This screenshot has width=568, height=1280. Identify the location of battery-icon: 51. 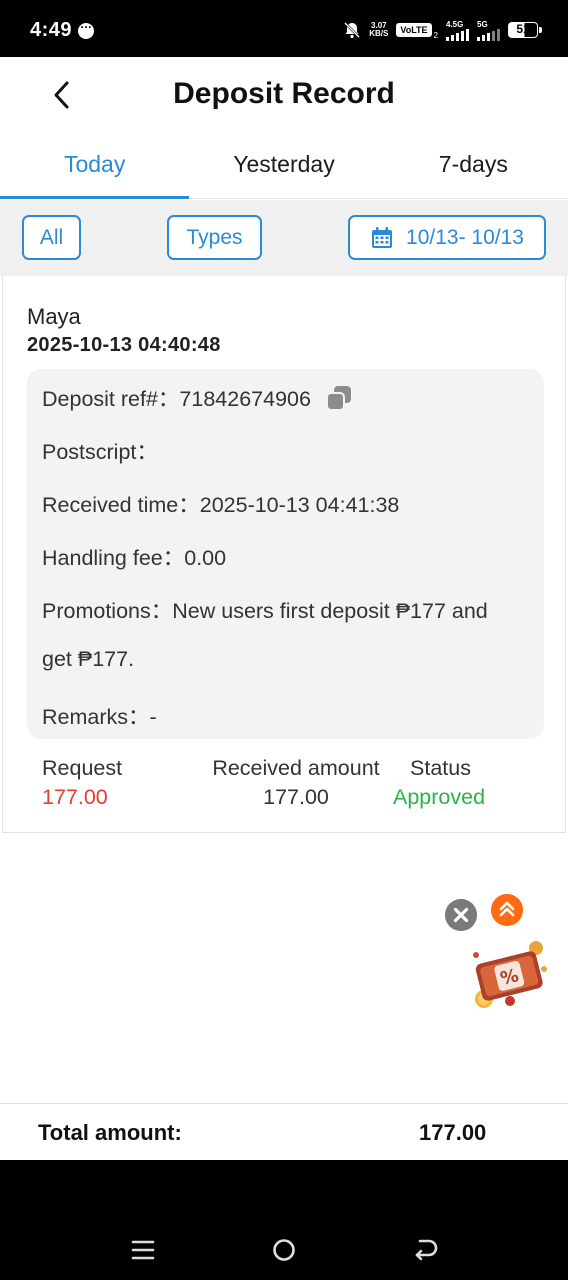
(525, 30).